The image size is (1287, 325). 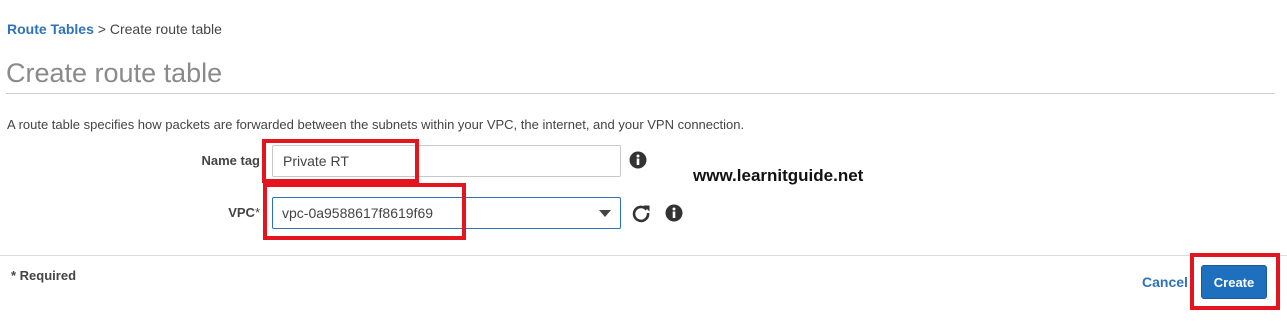 I want to click on page-title: Create route table, so click(x=114, y=73).